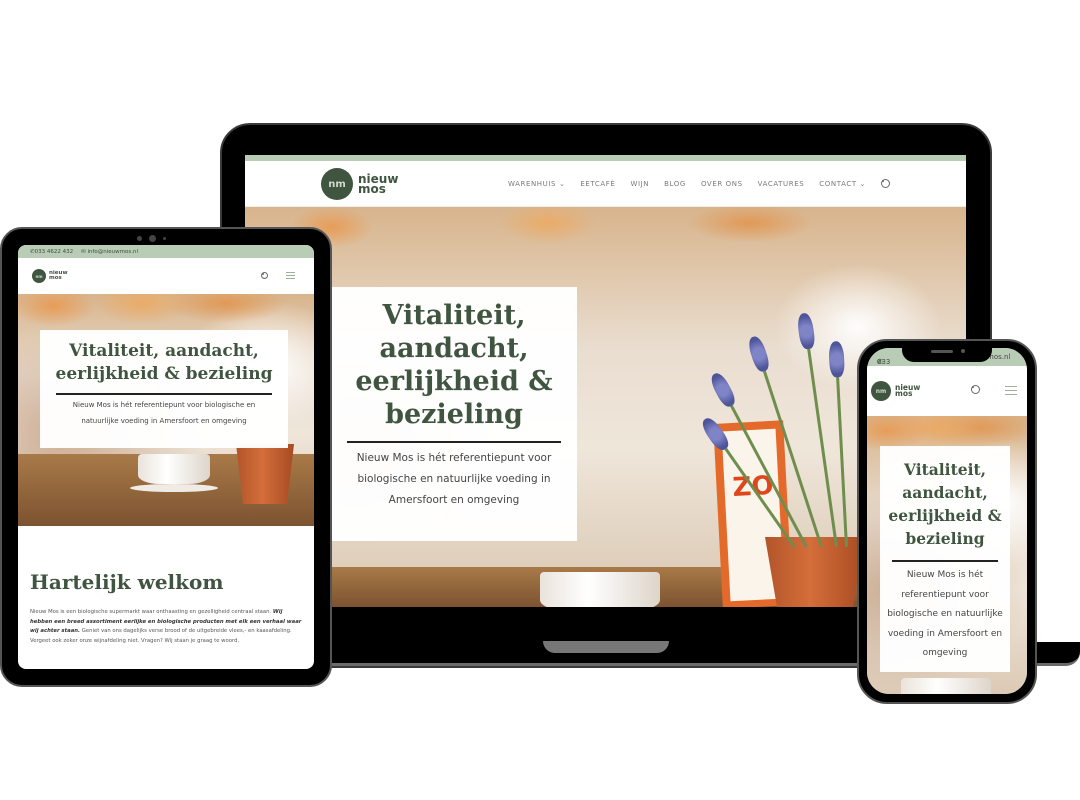 This screenshot has width=1080, height=800. Describe the element at coordinates (675, 184) in the screenshot. I see `nav-item-blog: BLOG` at that location.